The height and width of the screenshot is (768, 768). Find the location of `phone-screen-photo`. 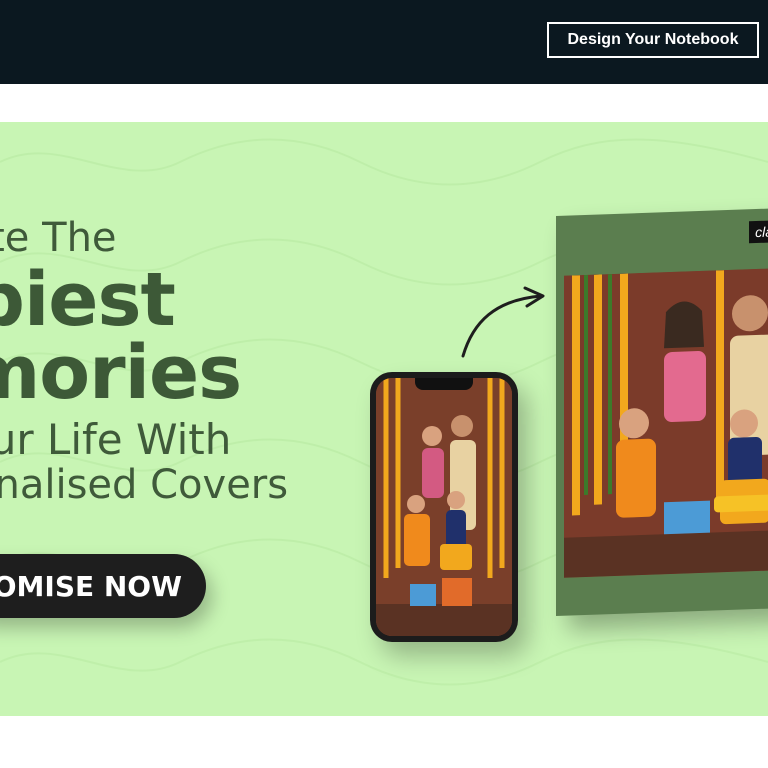

phone-screen-photo is located at coordinates (444, 507).